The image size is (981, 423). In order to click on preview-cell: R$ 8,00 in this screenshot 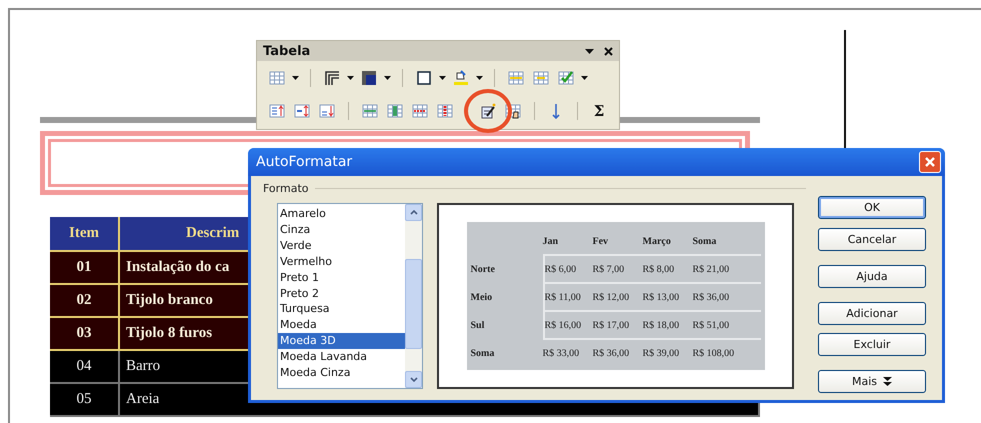, I will do `click(667, 268)`.